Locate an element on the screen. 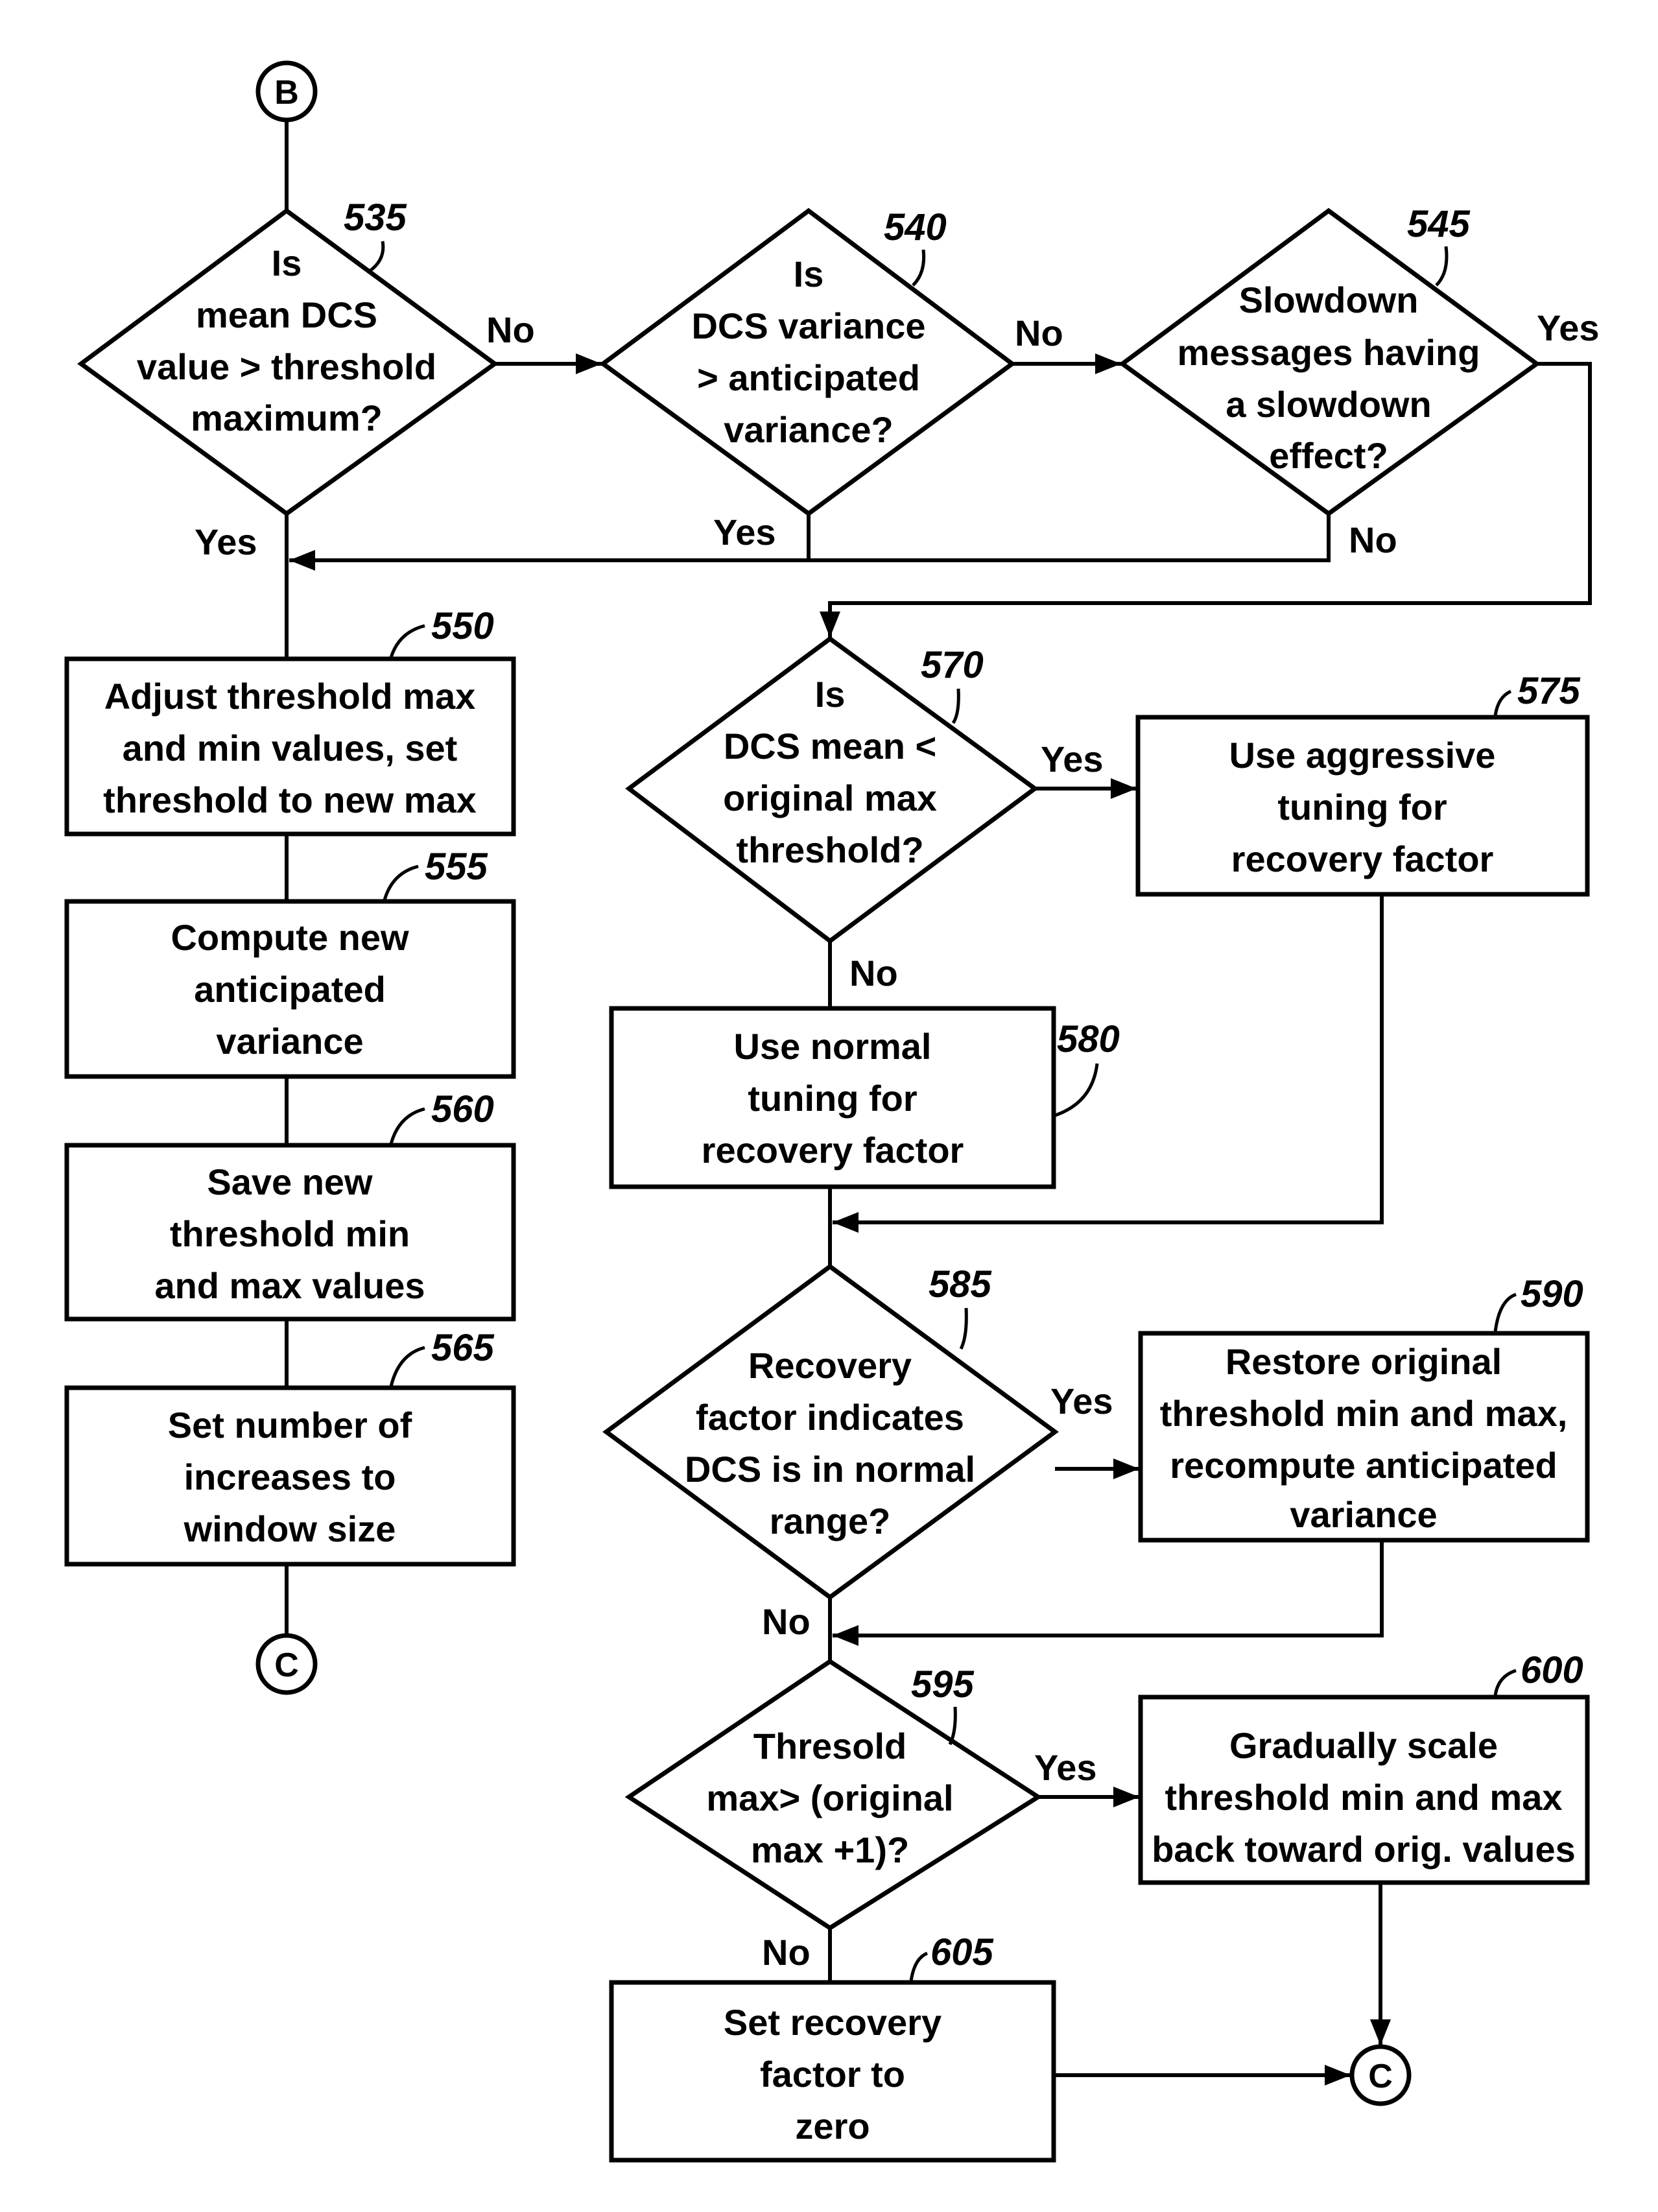 This screenshot has width=1658, height=2212. node-text: zero is located at coordinates (832, 2126).